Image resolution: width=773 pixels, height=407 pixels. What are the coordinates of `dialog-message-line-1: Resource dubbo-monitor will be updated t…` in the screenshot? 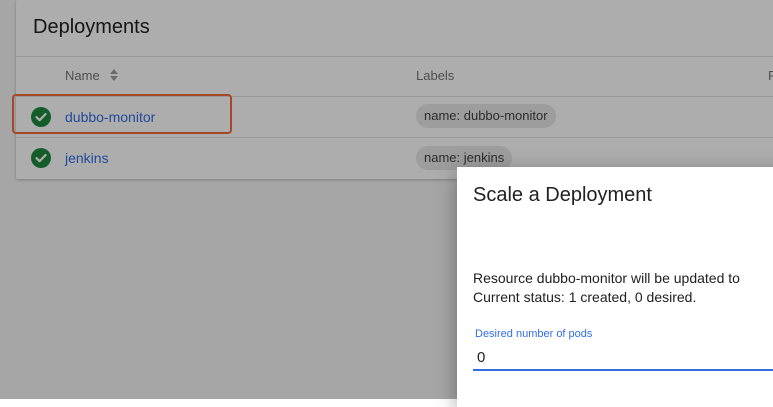 It's located at (606, 278).